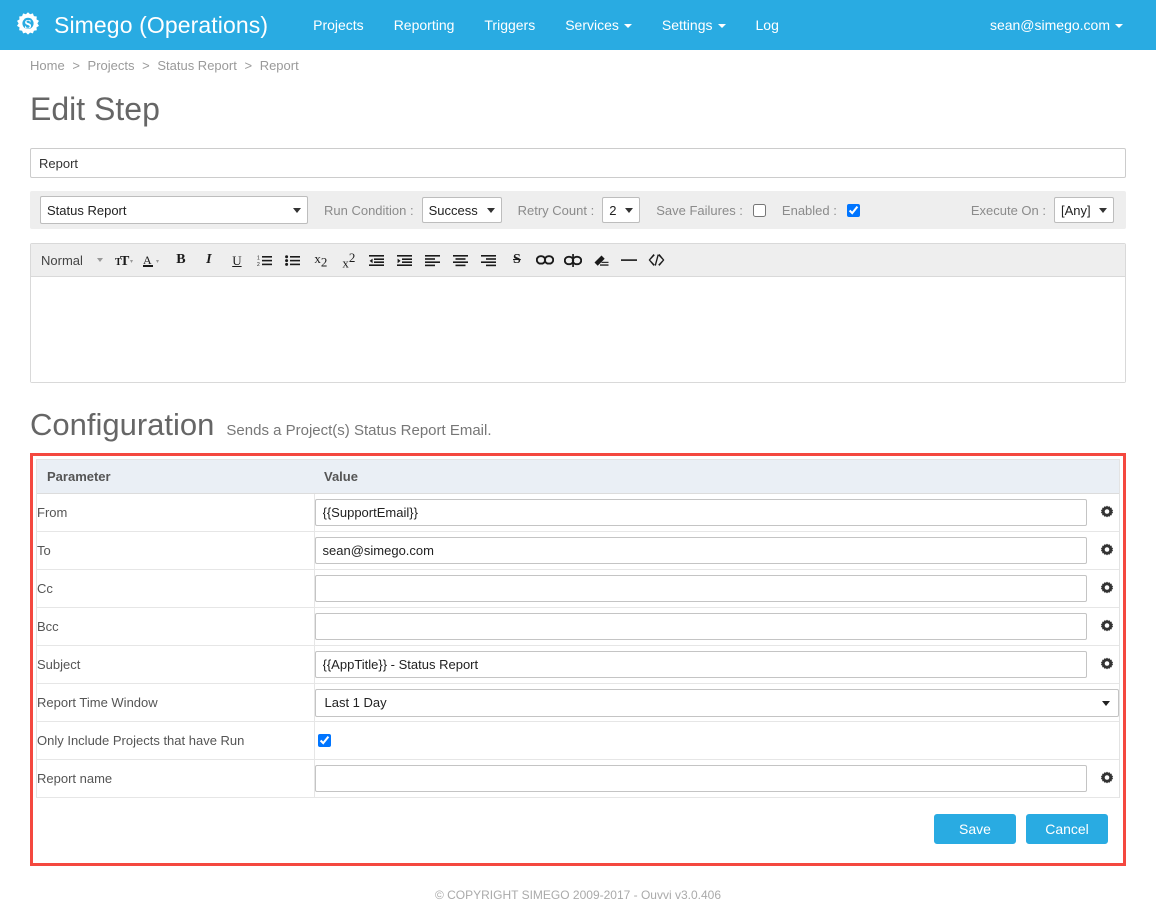 This screenshot has height=906, width=1156. Describe the element at coordinates (209, 260) in the screenshot. I see `italic-icon: I` at that location.